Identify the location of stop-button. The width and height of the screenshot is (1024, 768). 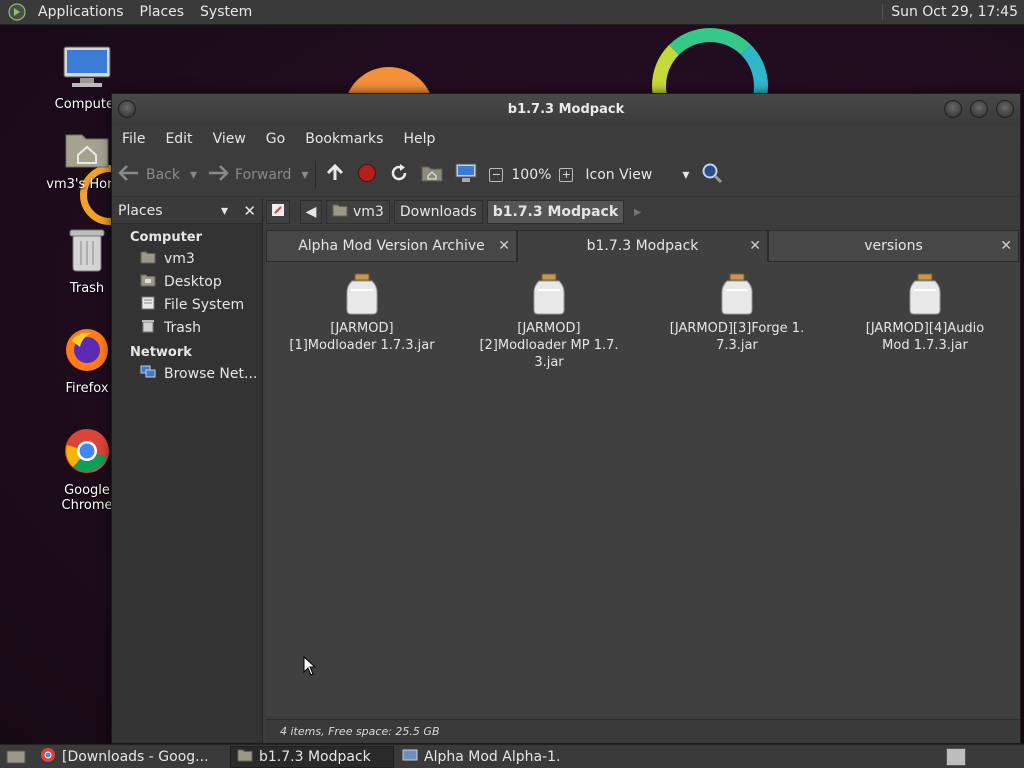
(367, 175).